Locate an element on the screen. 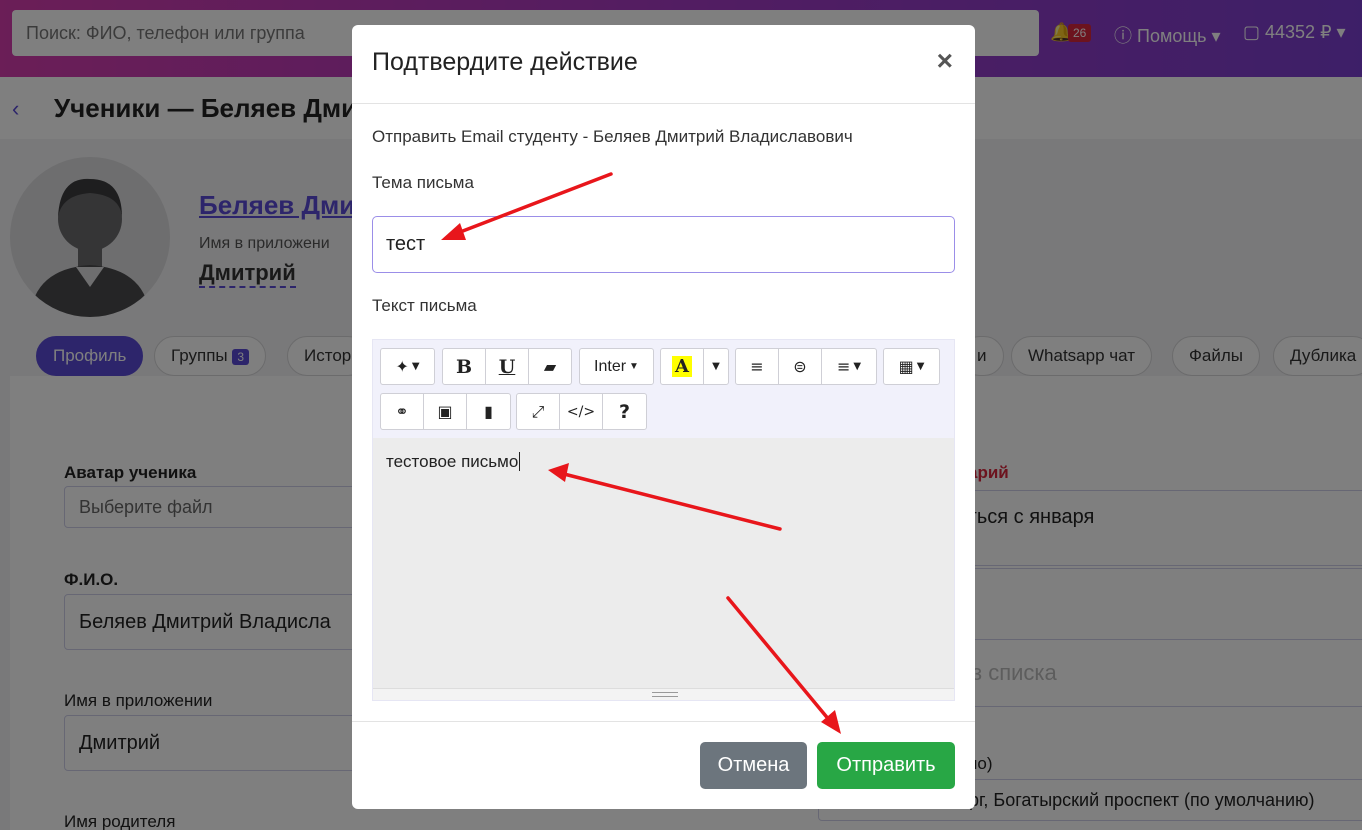 The height and width of the screenshot is (830, 1362). text-cursor is located at coordinates (520, 461).